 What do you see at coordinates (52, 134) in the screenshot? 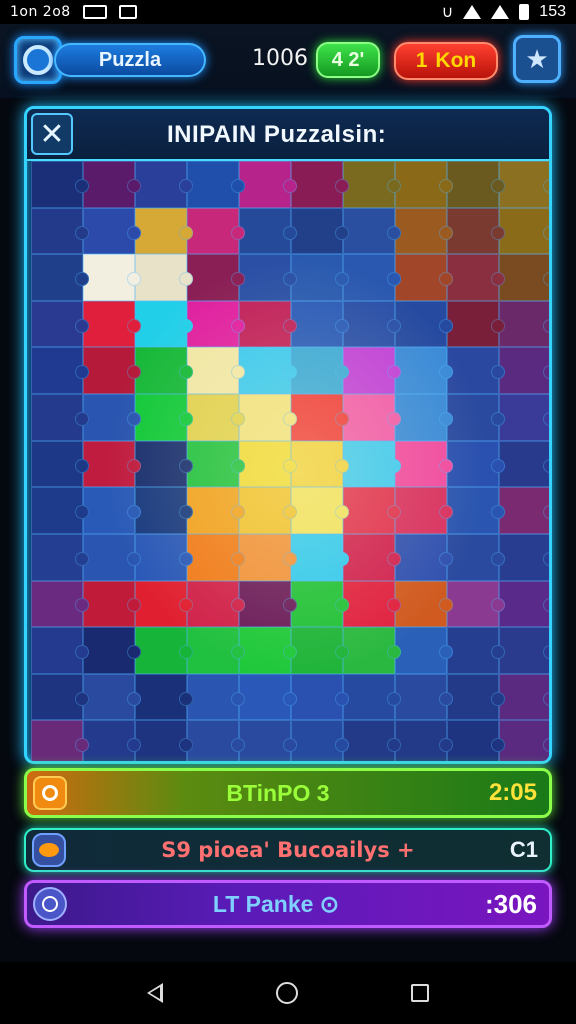
I see `close-button: ✕` at bounding box center [52, 134].